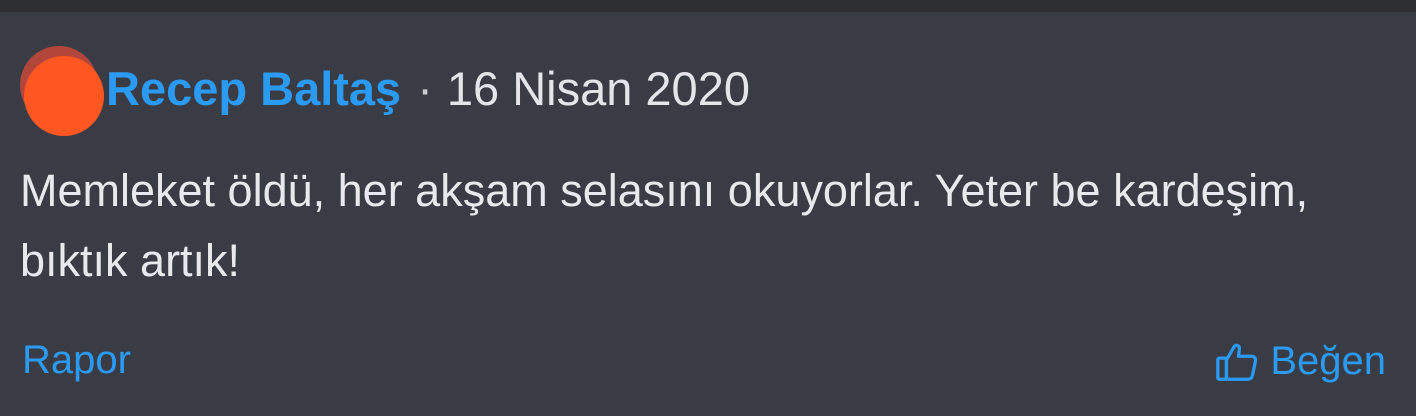 This screenshot has width=1416, height=416. What do you see at coordinates (64, 96) in the screenshot?
I see `avatar-circle` at bounding box center [64, 96].